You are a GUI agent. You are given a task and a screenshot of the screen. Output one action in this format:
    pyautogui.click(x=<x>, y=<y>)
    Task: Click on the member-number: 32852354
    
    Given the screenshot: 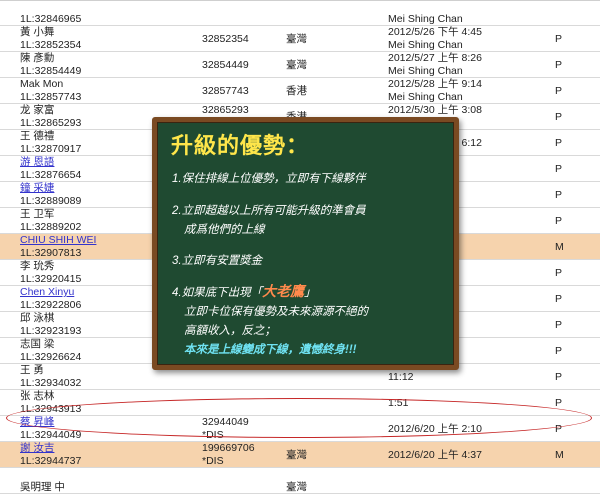 What is the action you would take?
    pyautogui.click(x=225, y=39)
    